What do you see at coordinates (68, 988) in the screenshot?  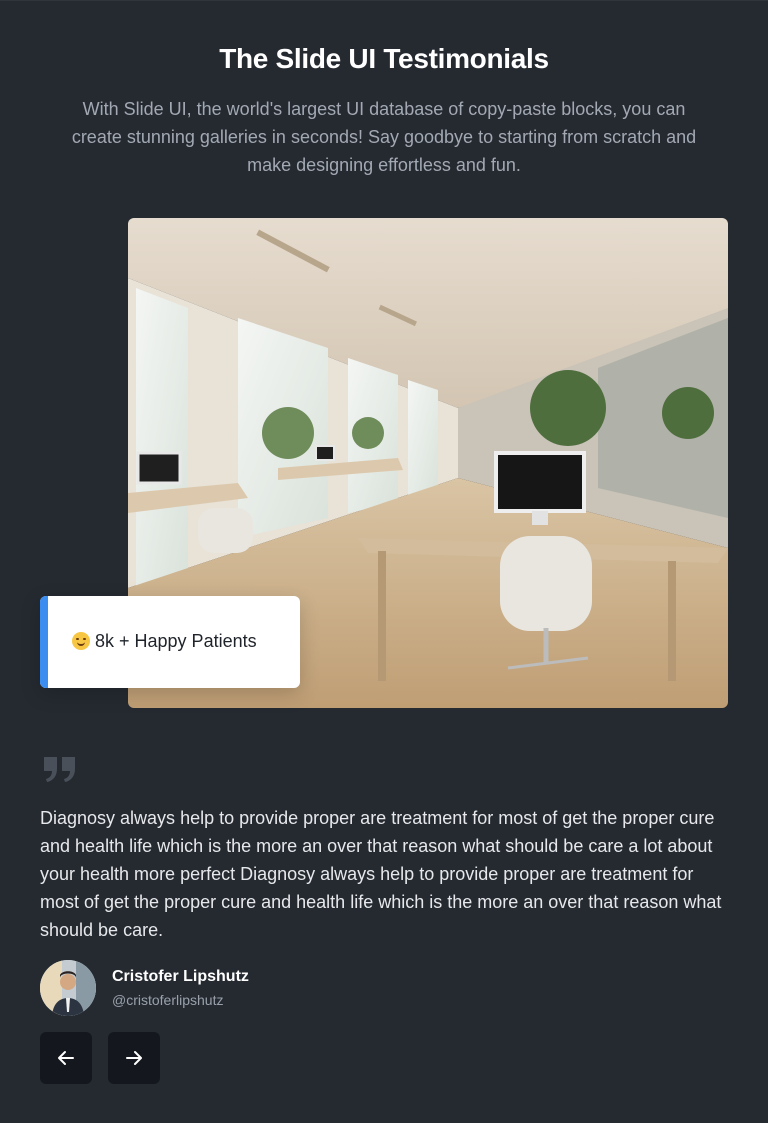 I see `avatar` at bounding box center [68, 988].